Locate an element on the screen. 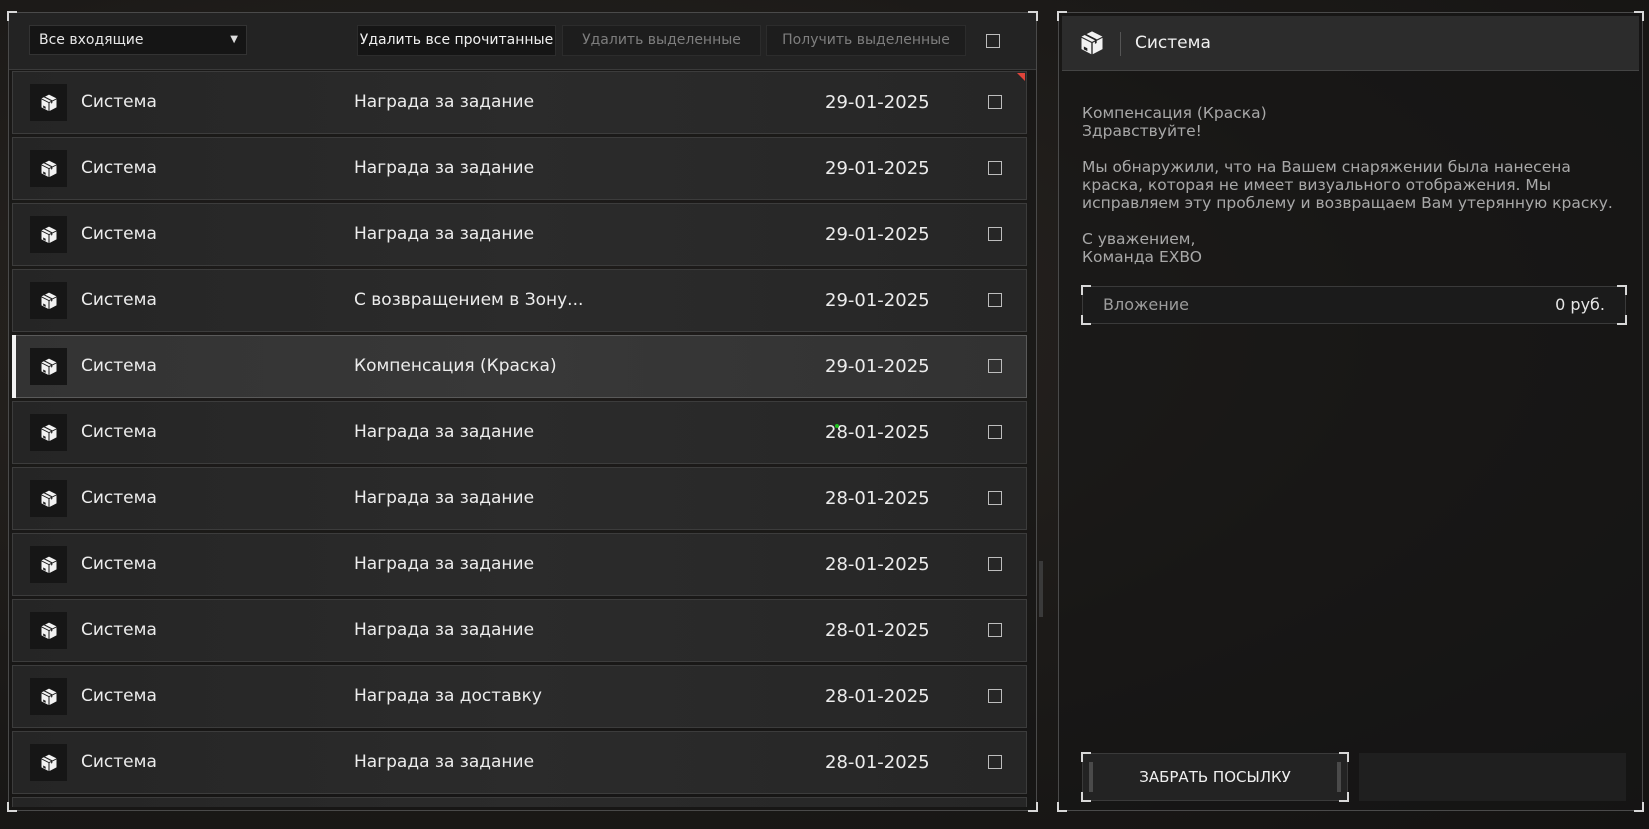 The image size is (1649, 829). message-row: Система Награда за доставку 28-01-2025 is located at coordinates (519, 696).